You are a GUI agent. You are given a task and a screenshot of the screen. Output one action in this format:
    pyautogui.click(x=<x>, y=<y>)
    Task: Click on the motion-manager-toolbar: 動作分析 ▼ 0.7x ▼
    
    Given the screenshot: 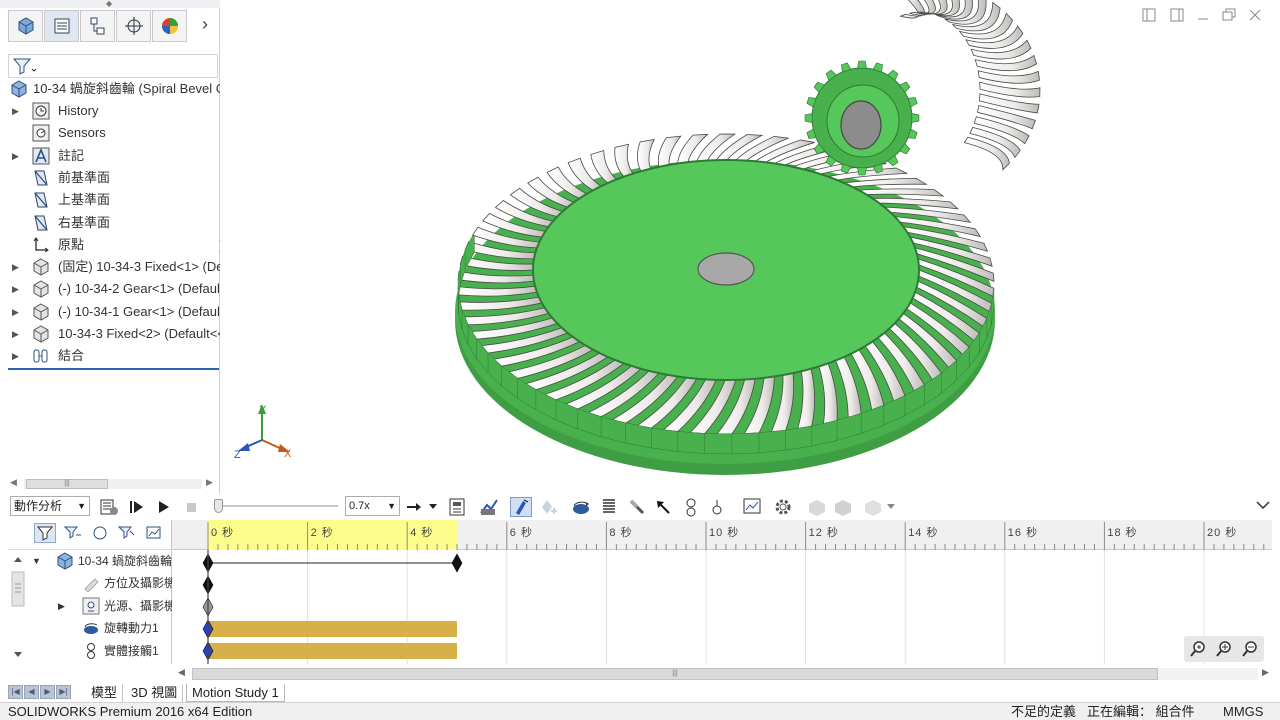 What is the action you would take?
    pyautogui.click(x=640, y=507)
    